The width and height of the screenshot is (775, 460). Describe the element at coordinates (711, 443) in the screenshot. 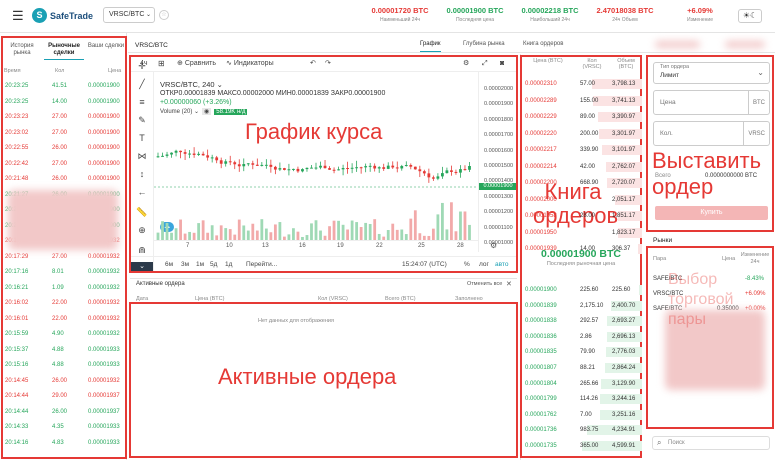

I see `market-search-input: ⌕ Поиск` at that location.